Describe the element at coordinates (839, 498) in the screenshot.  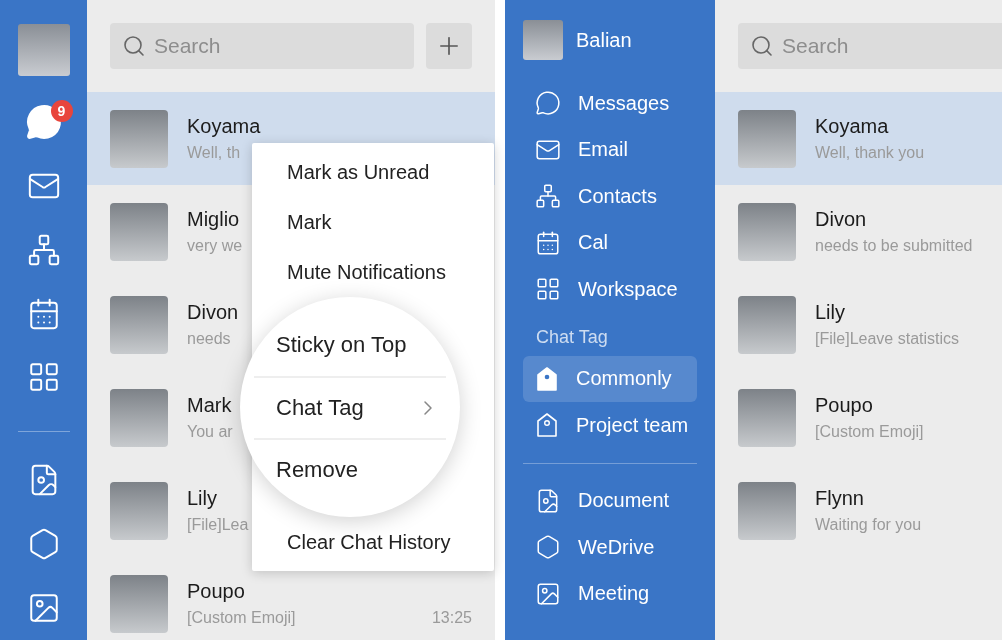
I see `contact-name: Flynn` at that location.